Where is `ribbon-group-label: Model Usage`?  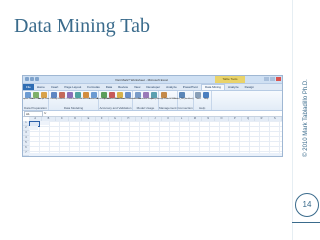 ribbon-group-label: Model Usage is located at coordinates (145, 108).